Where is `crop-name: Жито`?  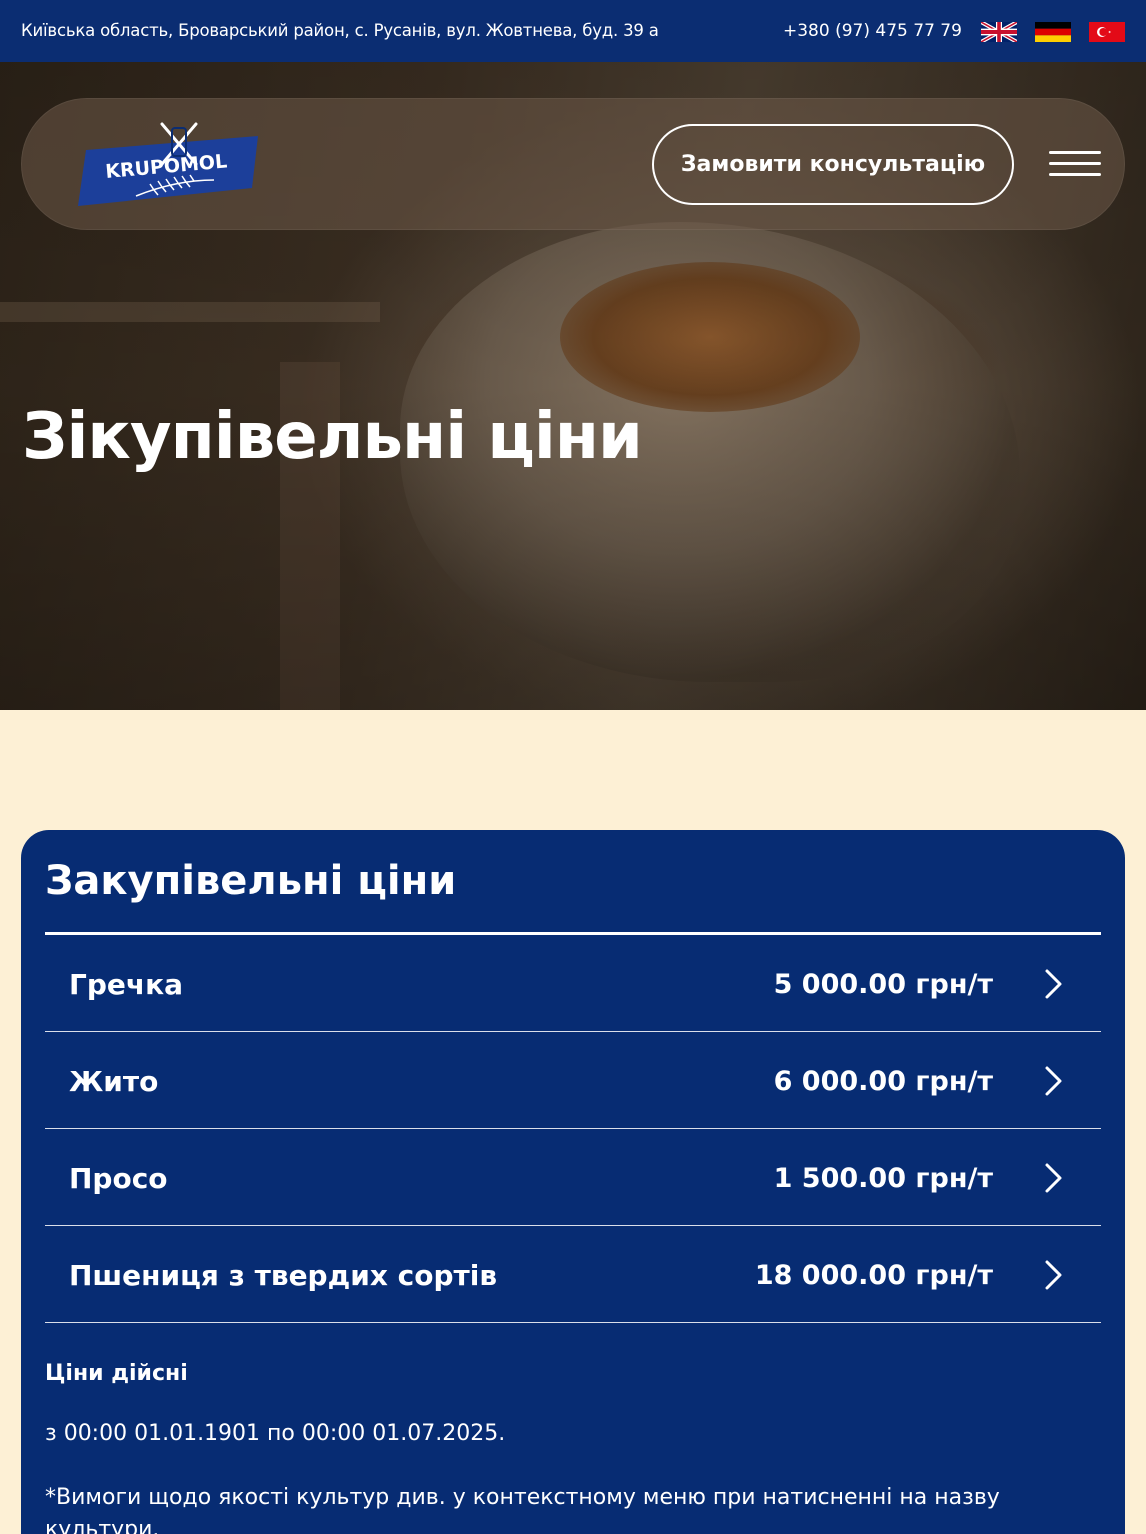
crop-name: Жито is located at coordinates (113, 1081).